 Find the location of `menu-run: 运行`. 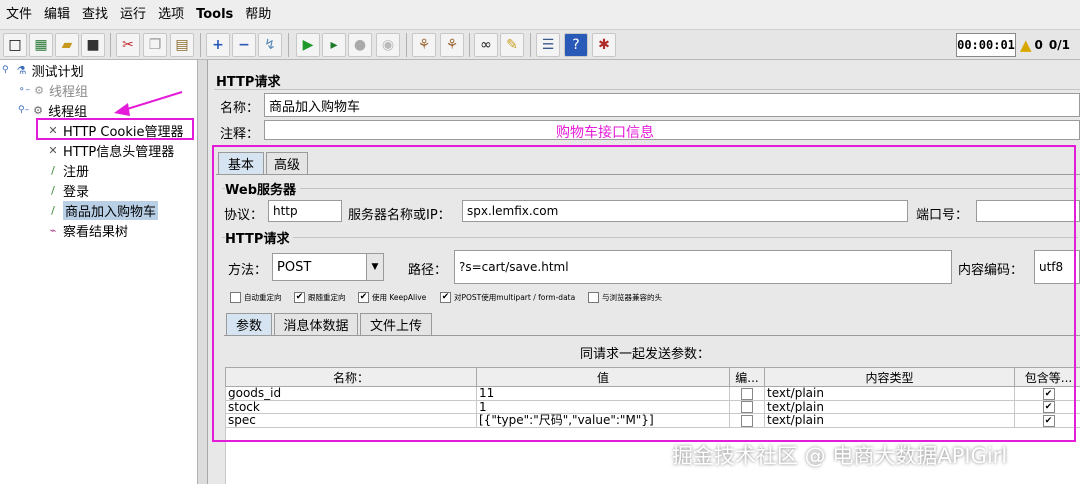

menu-run: 运行 is located at coordinates (133, 14).